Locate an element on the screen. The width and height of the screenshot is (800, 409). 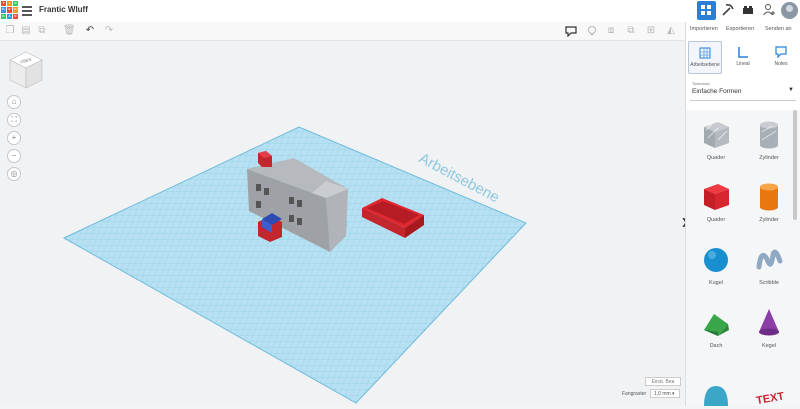
logo-tile: I is located at coordinates (9, 4).